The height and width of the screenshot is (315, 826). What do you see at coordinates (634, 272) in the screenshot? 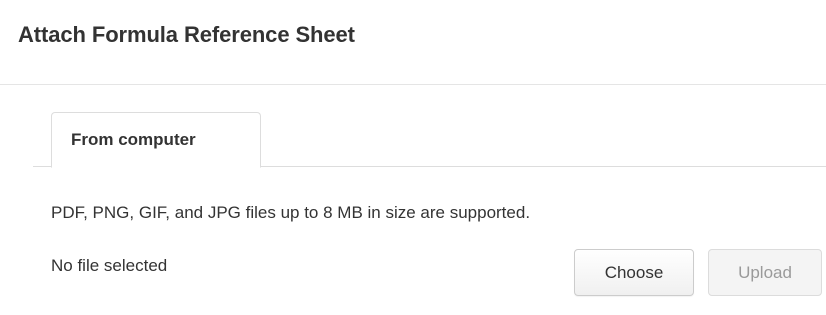
I see `choose-button: Choose` at bounding box center [634, 272].